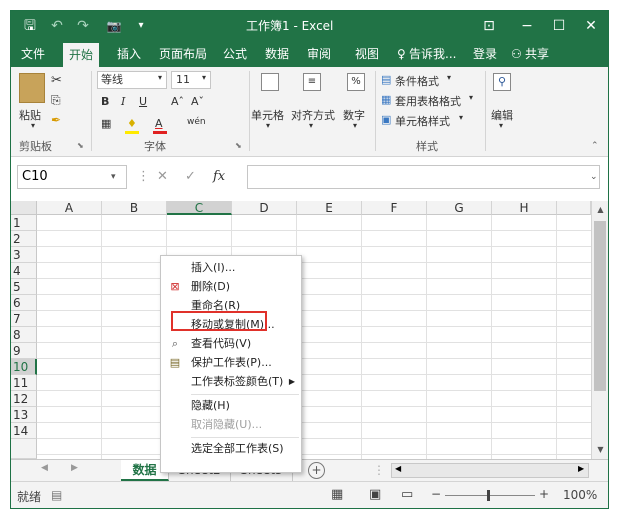 Image resolution: width=619 pixels, height=519 pixels. What do you see at coordinates (485, 54) in the screenshot?
I see `login-link: 登录` at bounding box center [485, 54].